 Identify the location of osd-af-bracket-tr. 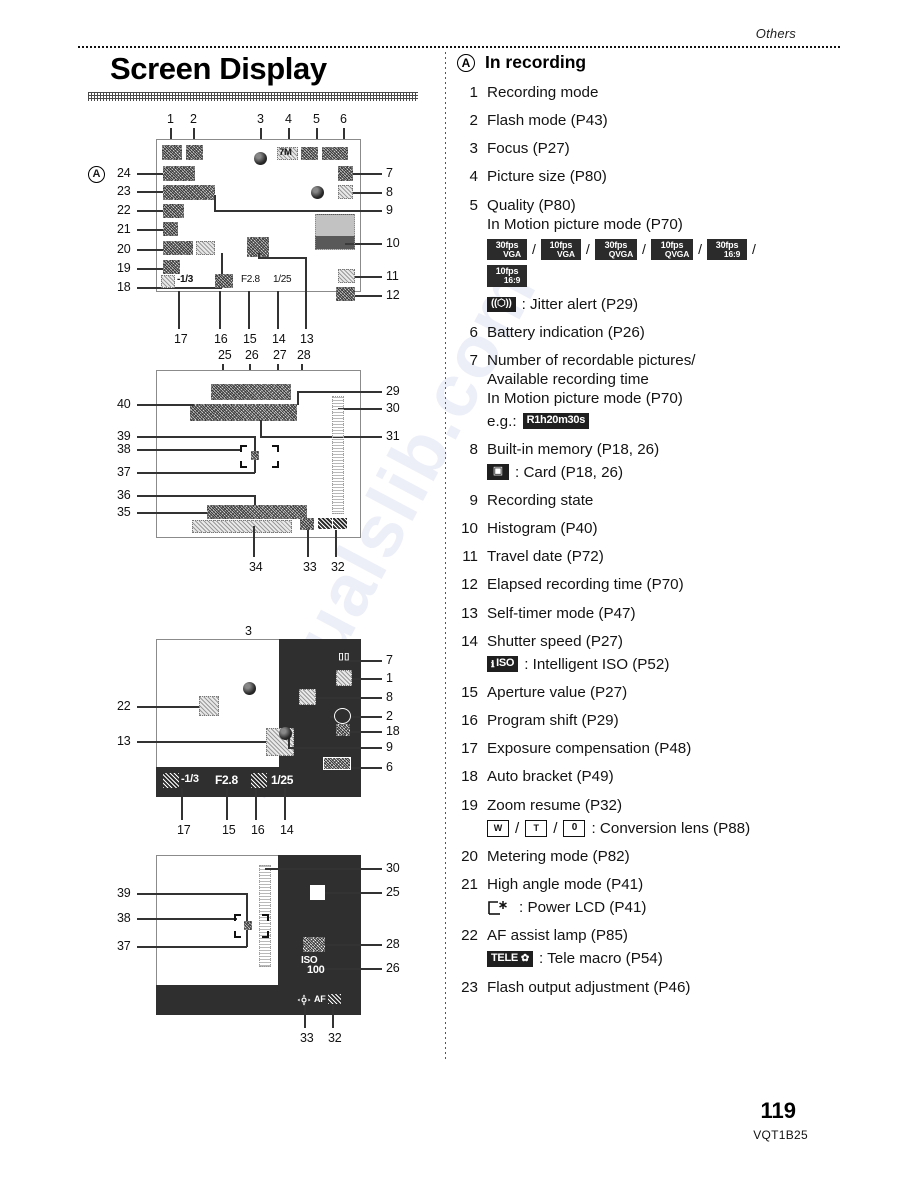
(265, 917).